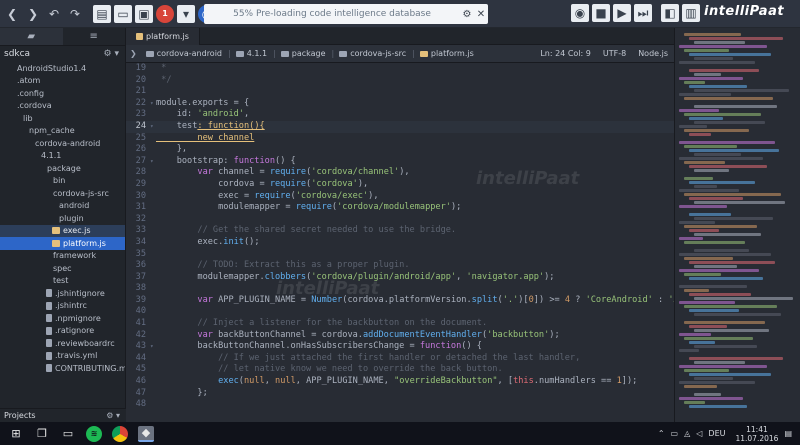  What do you see at coordinates (146, 433) in the screenshot?
I see `komodo-icon: ◆` at bounding box center [146, 433].